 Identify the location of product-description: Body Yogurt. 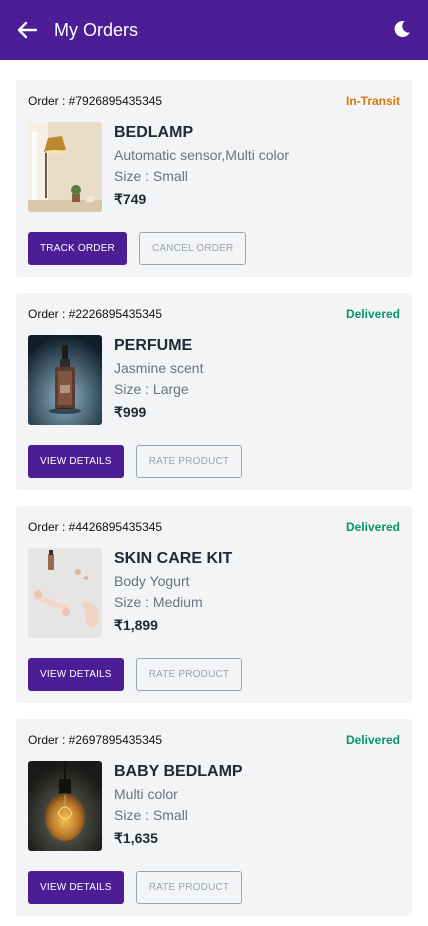
(152, 581).